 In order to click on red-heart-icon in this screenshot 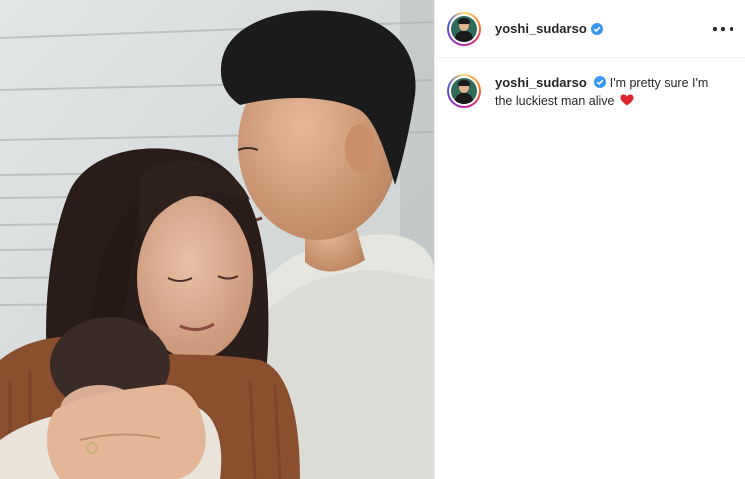, I will do `click(627, 100)`.